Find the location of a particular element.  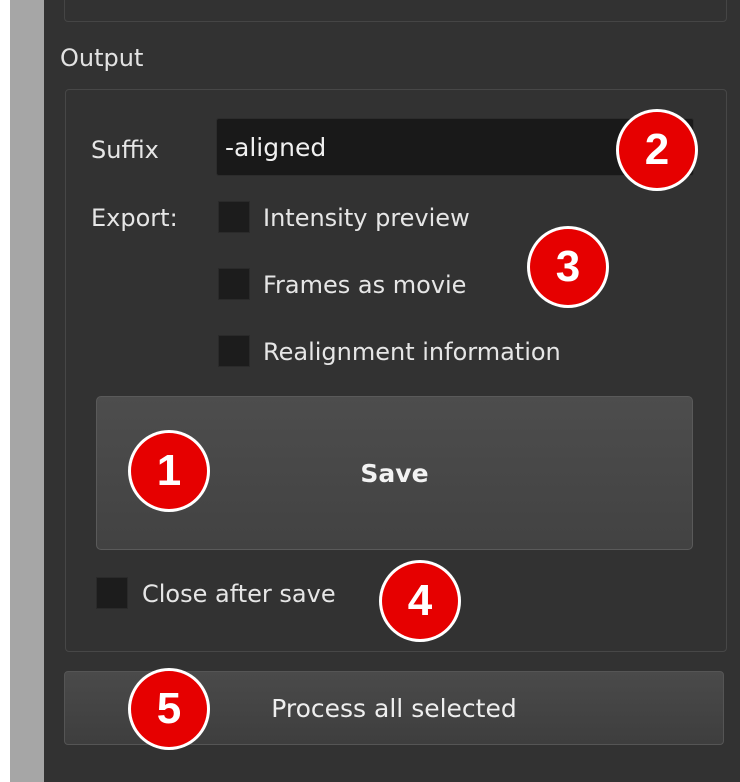

frames-as-movie-label: Frames as movie is located at coordinates (364, 285).